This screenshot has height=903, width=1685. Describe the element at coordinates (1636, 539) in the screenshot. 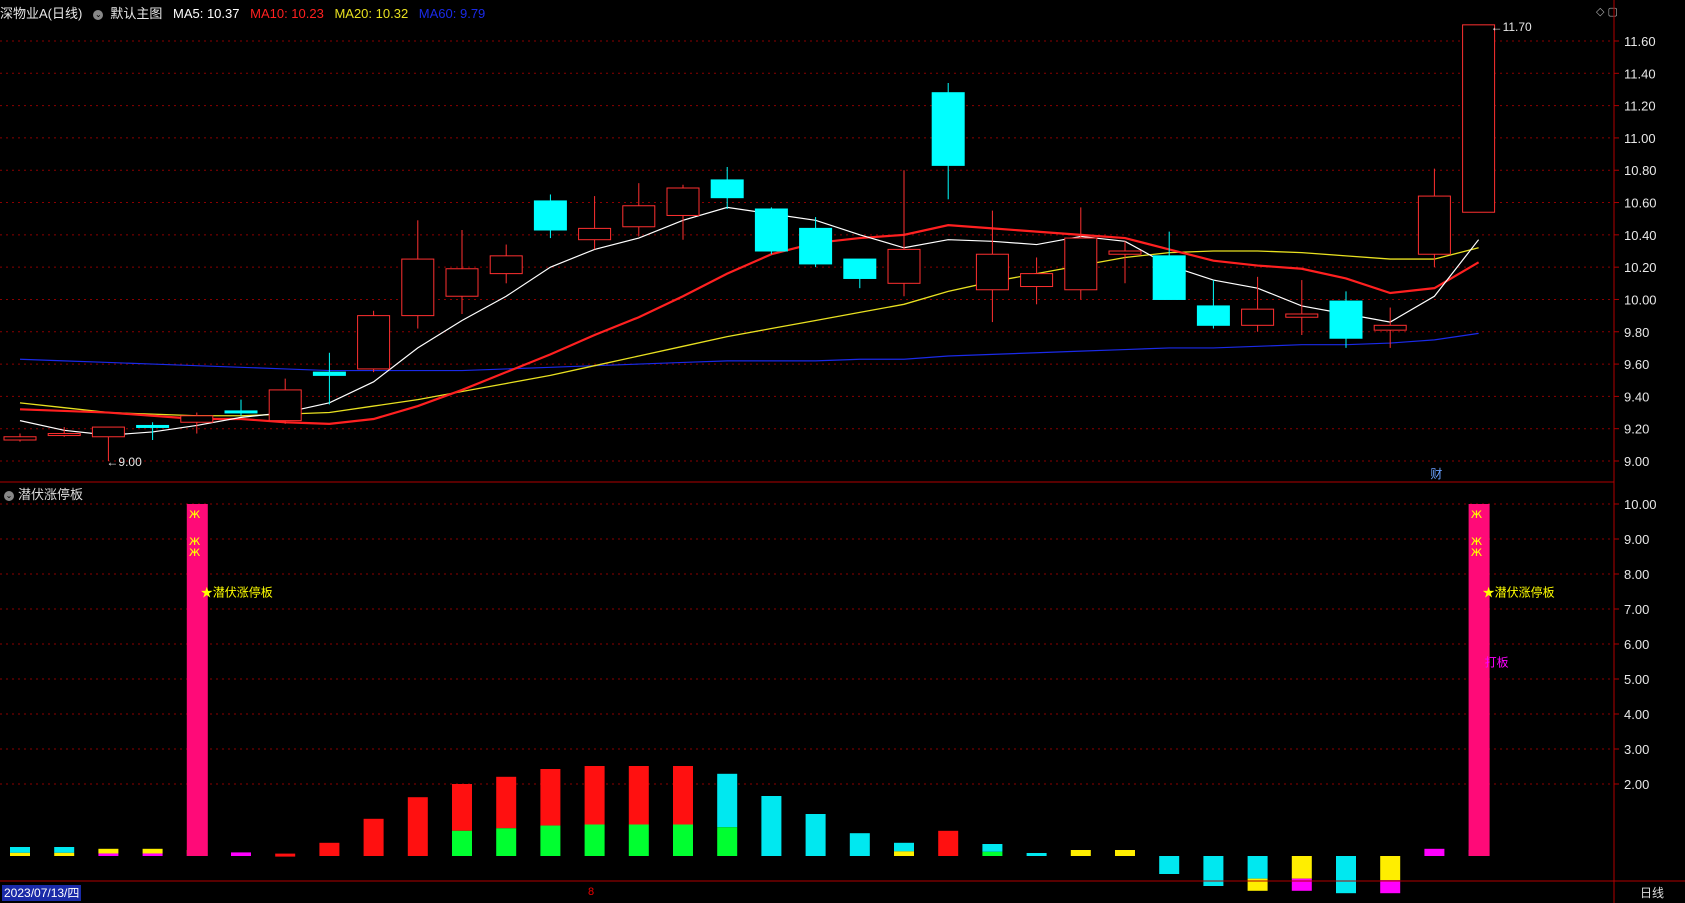

I see `y-tick-label: 9.00` at that location.